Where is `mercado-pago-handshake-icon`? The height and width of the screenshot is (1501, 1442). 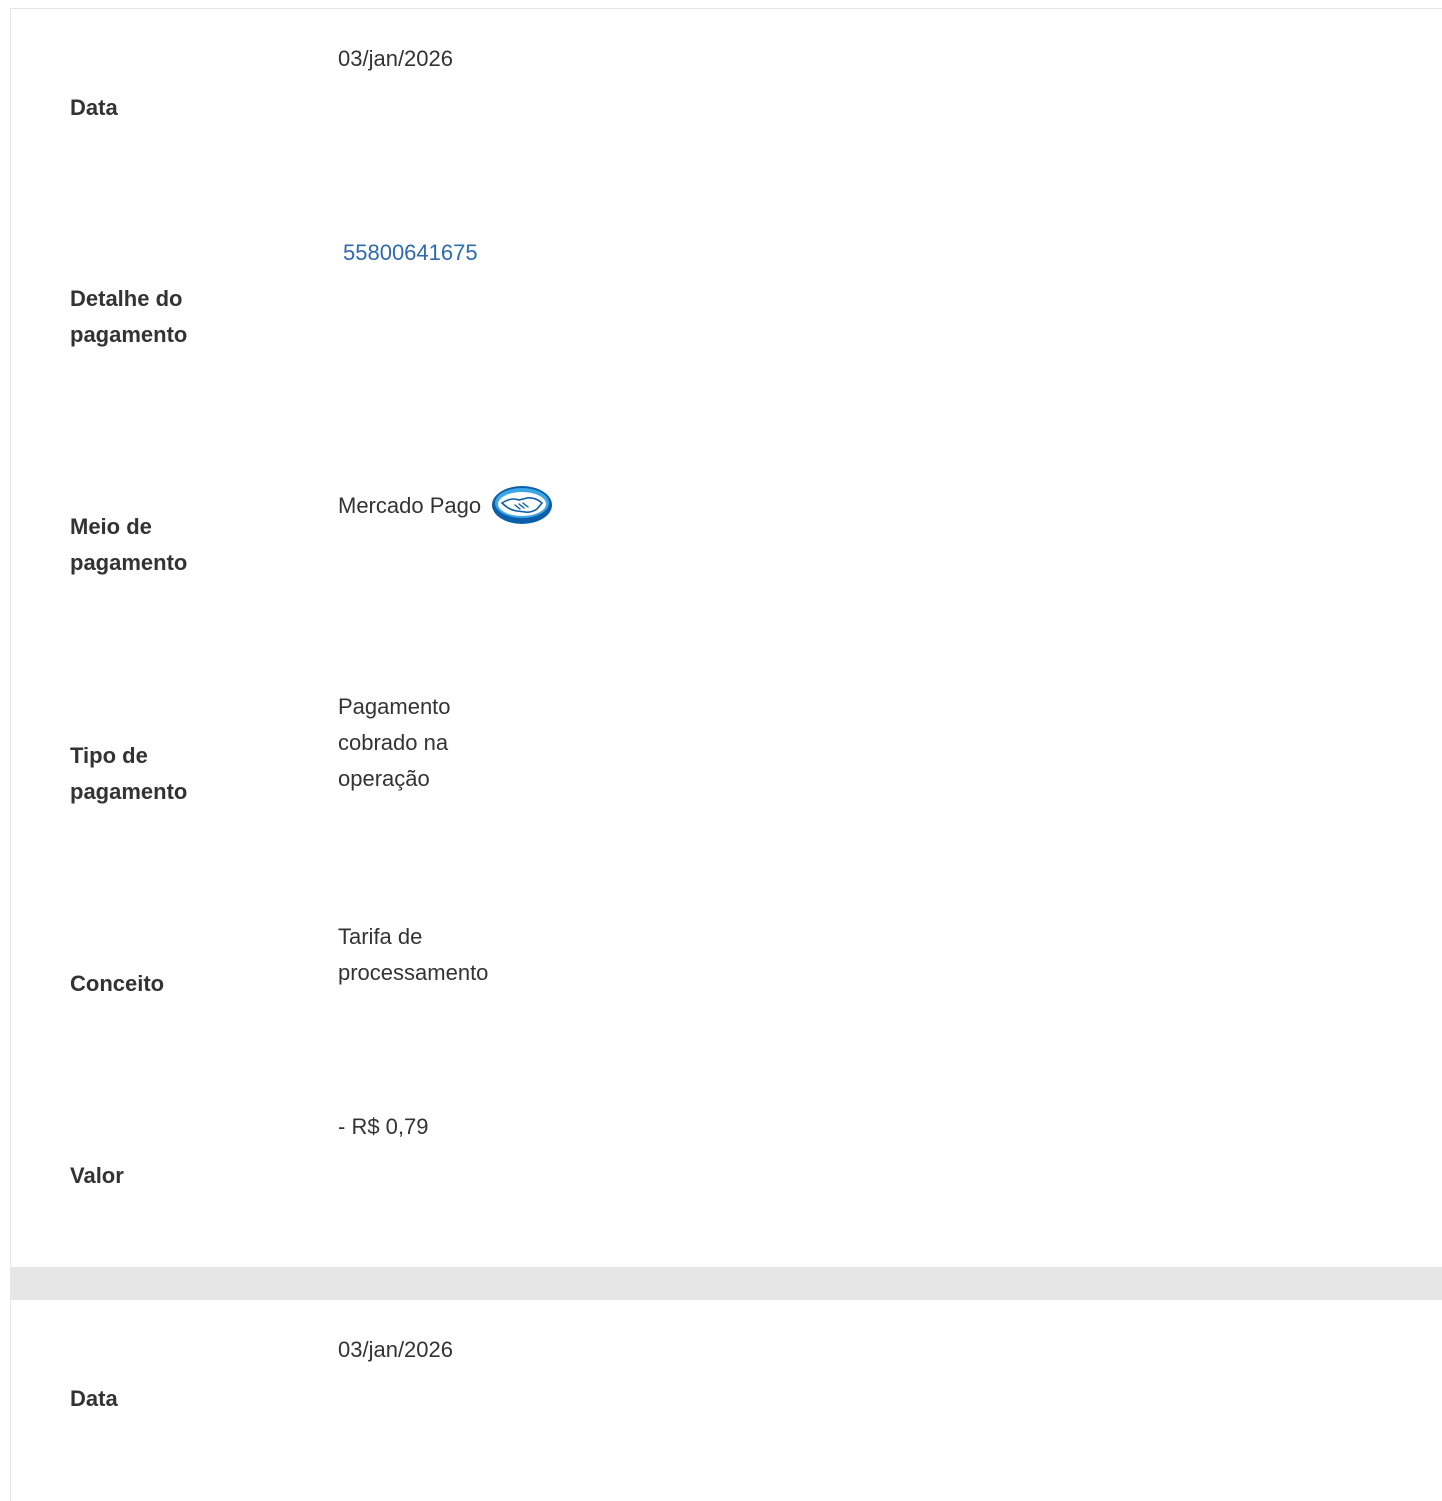 mercado-pago-handshake-icon is located at coordinates (522, 505).